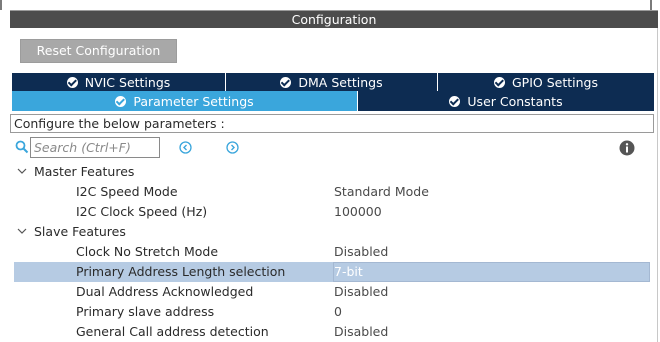  Describe the element at coordinates (332, 252) in the screenshot. I see `param-row: Clock No Stretch Mode Disabled` at that location.